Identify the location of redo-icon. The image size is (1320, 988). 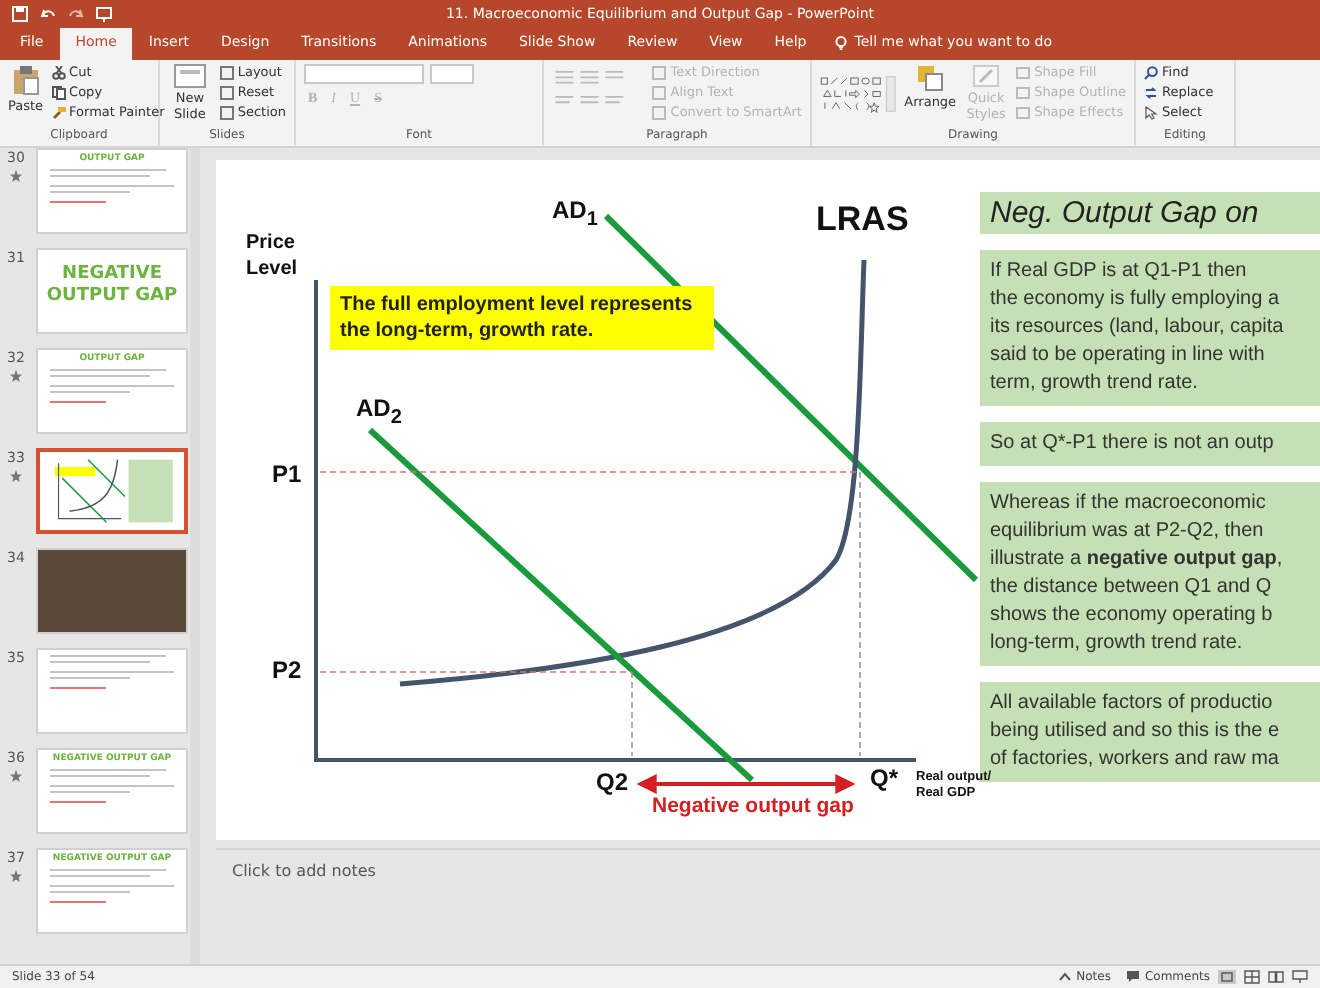
(76, 14).